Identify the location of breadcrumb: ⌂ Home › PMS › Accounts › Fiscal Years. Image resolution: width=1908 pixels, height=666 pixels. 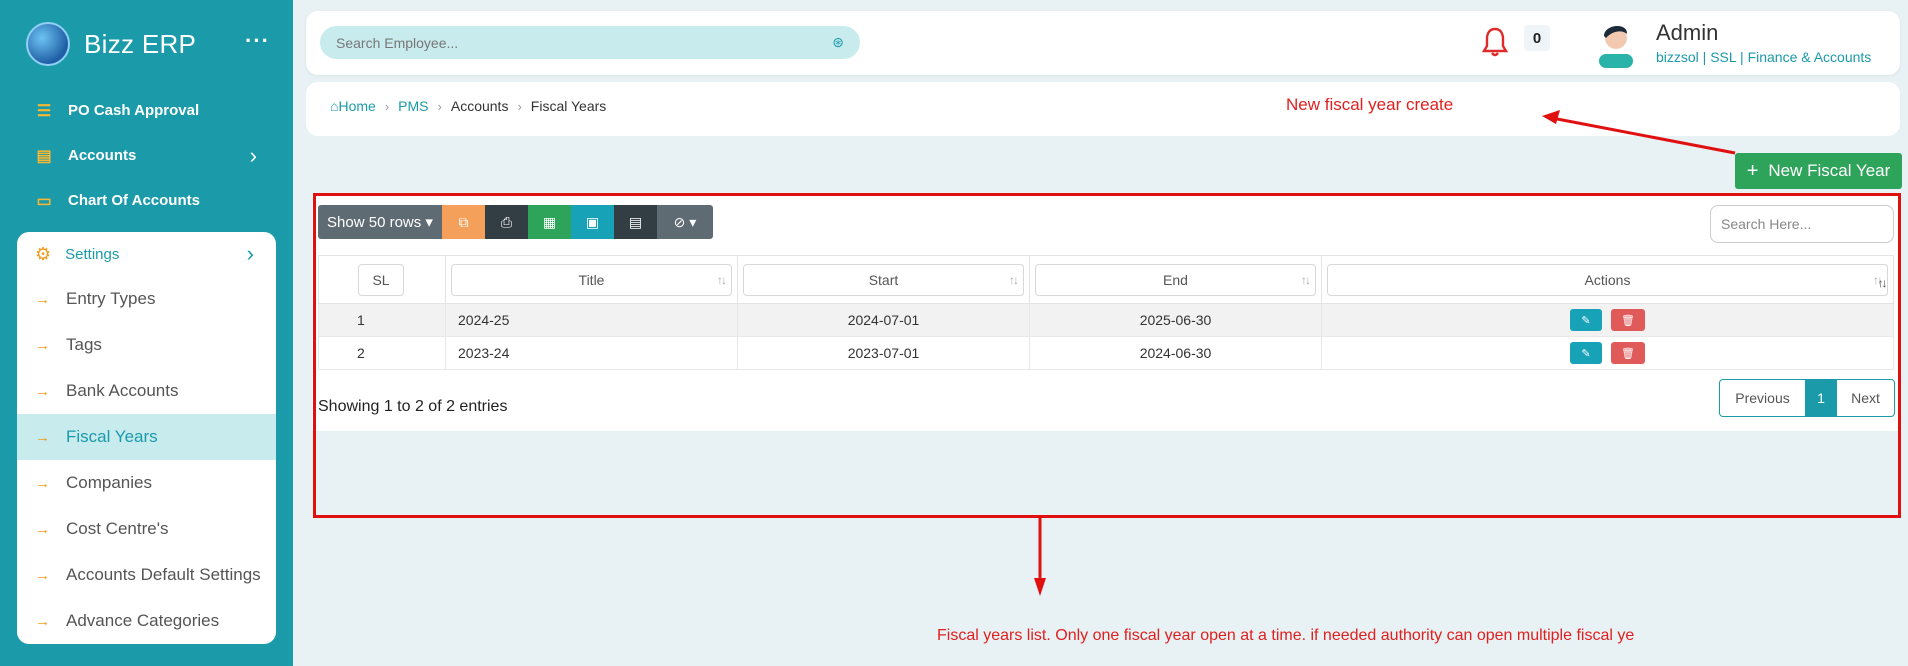
(468, 106).